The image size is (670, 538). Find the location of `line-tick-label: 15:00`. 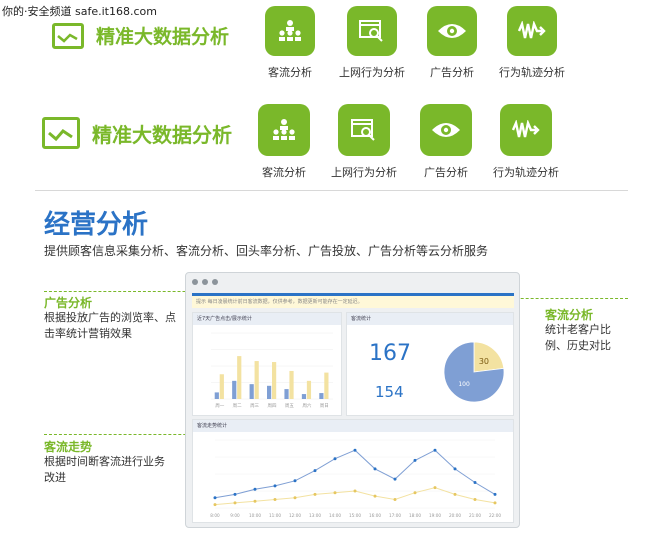

line-tick-label: 15:00 is located at coordinates (355, 515).